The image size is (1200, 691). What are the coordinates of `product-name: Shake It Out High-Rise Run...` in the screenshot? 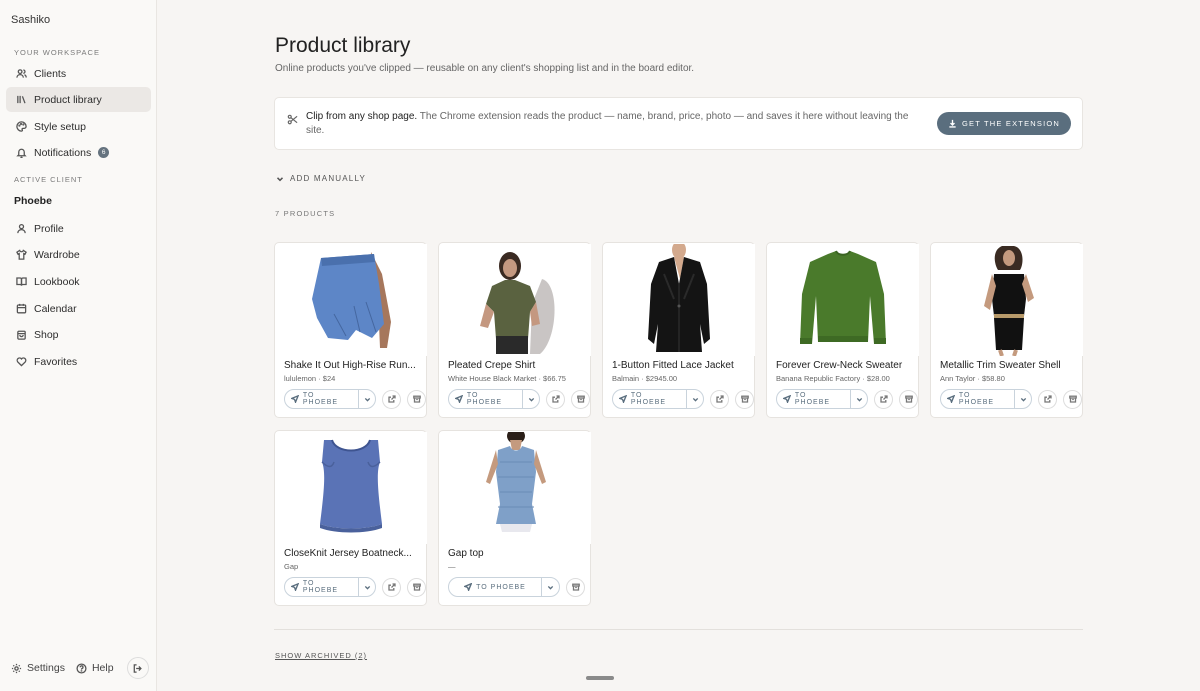 It's located at (353, 365).